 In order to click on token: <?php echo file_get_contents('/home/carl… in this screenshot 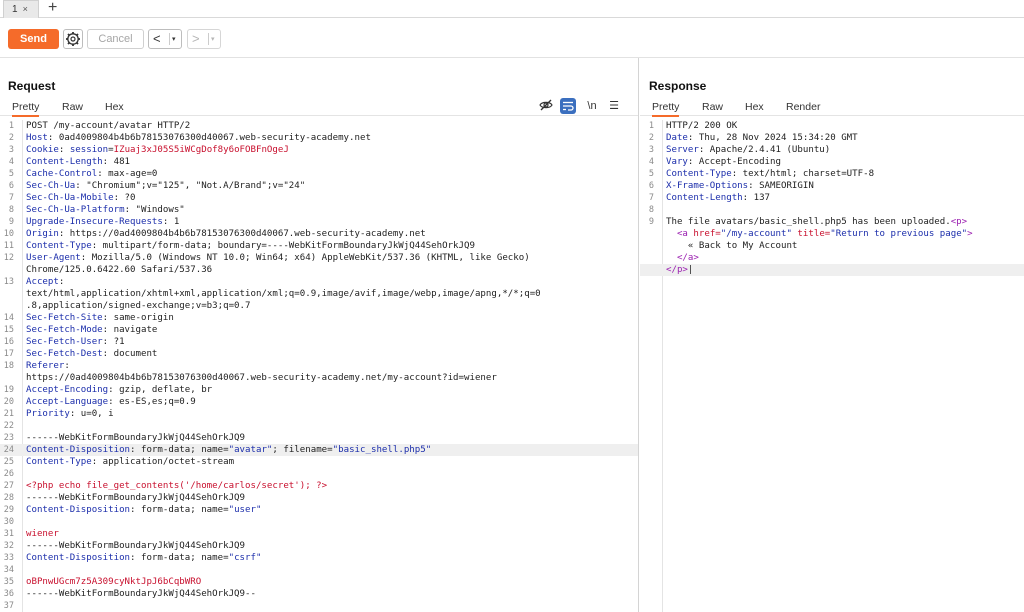, I will do `click(177, 486)`.